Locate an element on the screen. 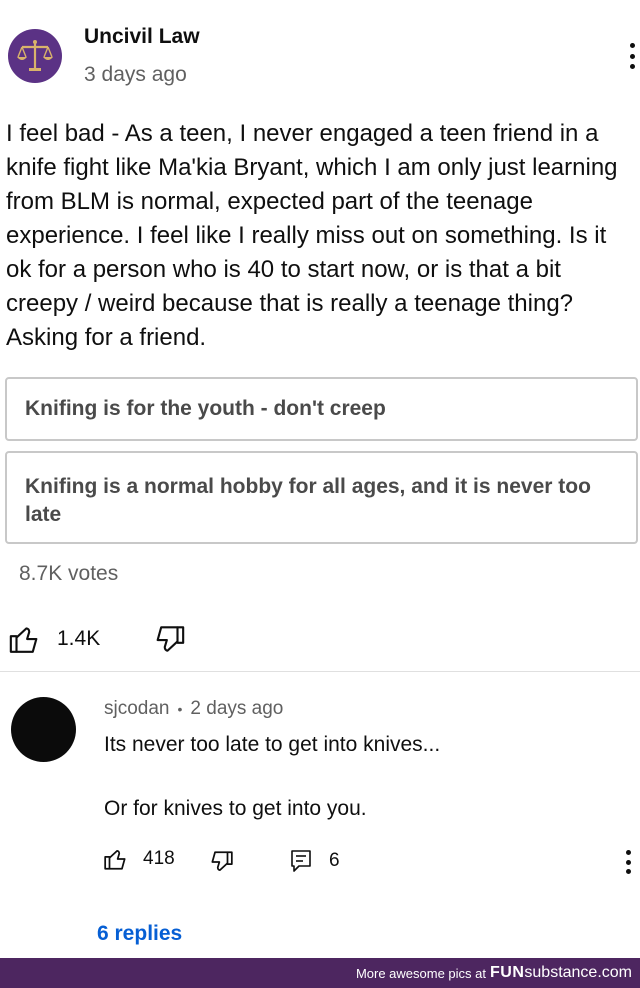 The image size is (640, 988). footer-prefix: More awesome pics at is located at coordinates (420, 973).